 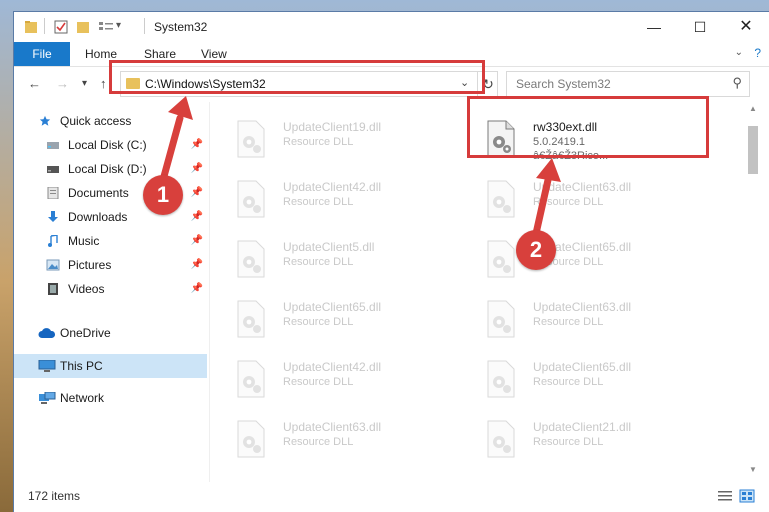 I want to click on sidebar-item-videos: Videos 📌, so click(x=110, y=289).